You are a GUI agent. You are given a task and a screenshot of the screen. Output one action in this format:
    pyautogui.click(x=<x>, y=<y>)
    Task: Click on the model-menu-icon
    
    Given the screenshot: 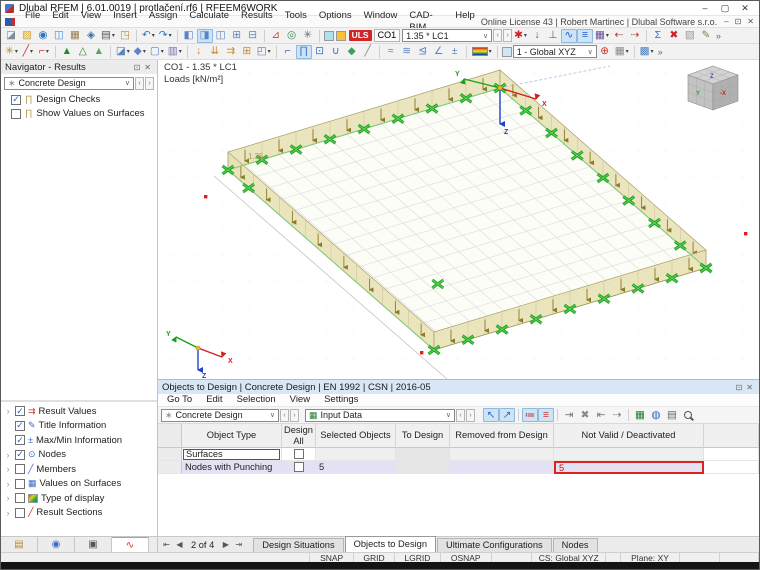 What is the action you would take?
    pyautogui.click(x=10, y=21)
    